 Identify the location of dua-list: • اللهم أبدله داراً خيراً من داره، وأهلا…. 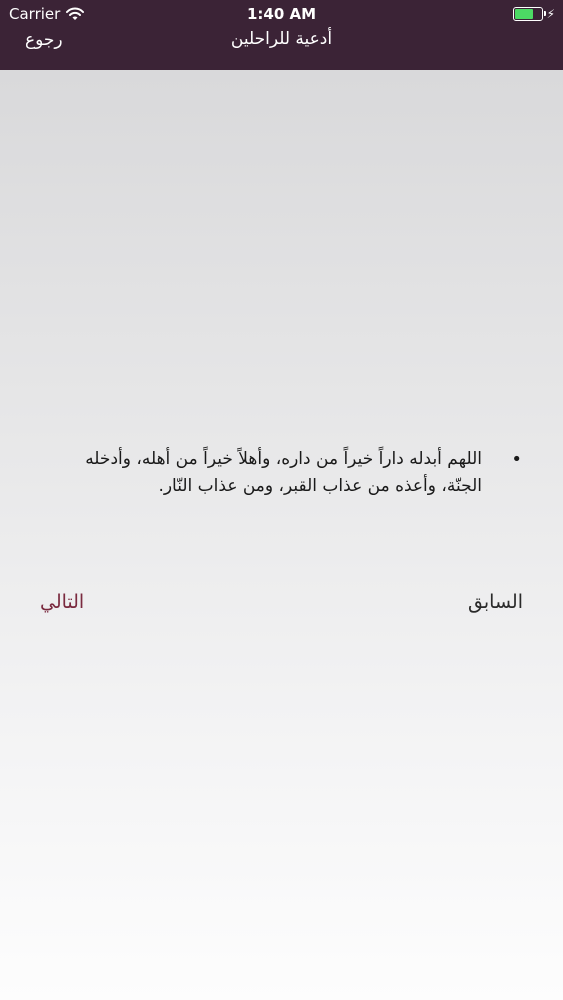
(285, 473).